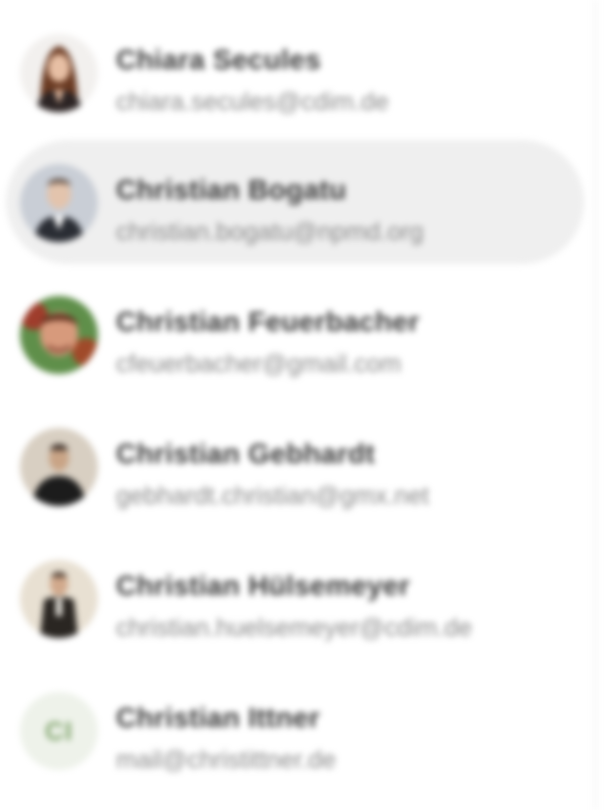 This screenshot has width=604, height=810. I want to click on contact-name: Christian Bogatu, so click(231, 189).